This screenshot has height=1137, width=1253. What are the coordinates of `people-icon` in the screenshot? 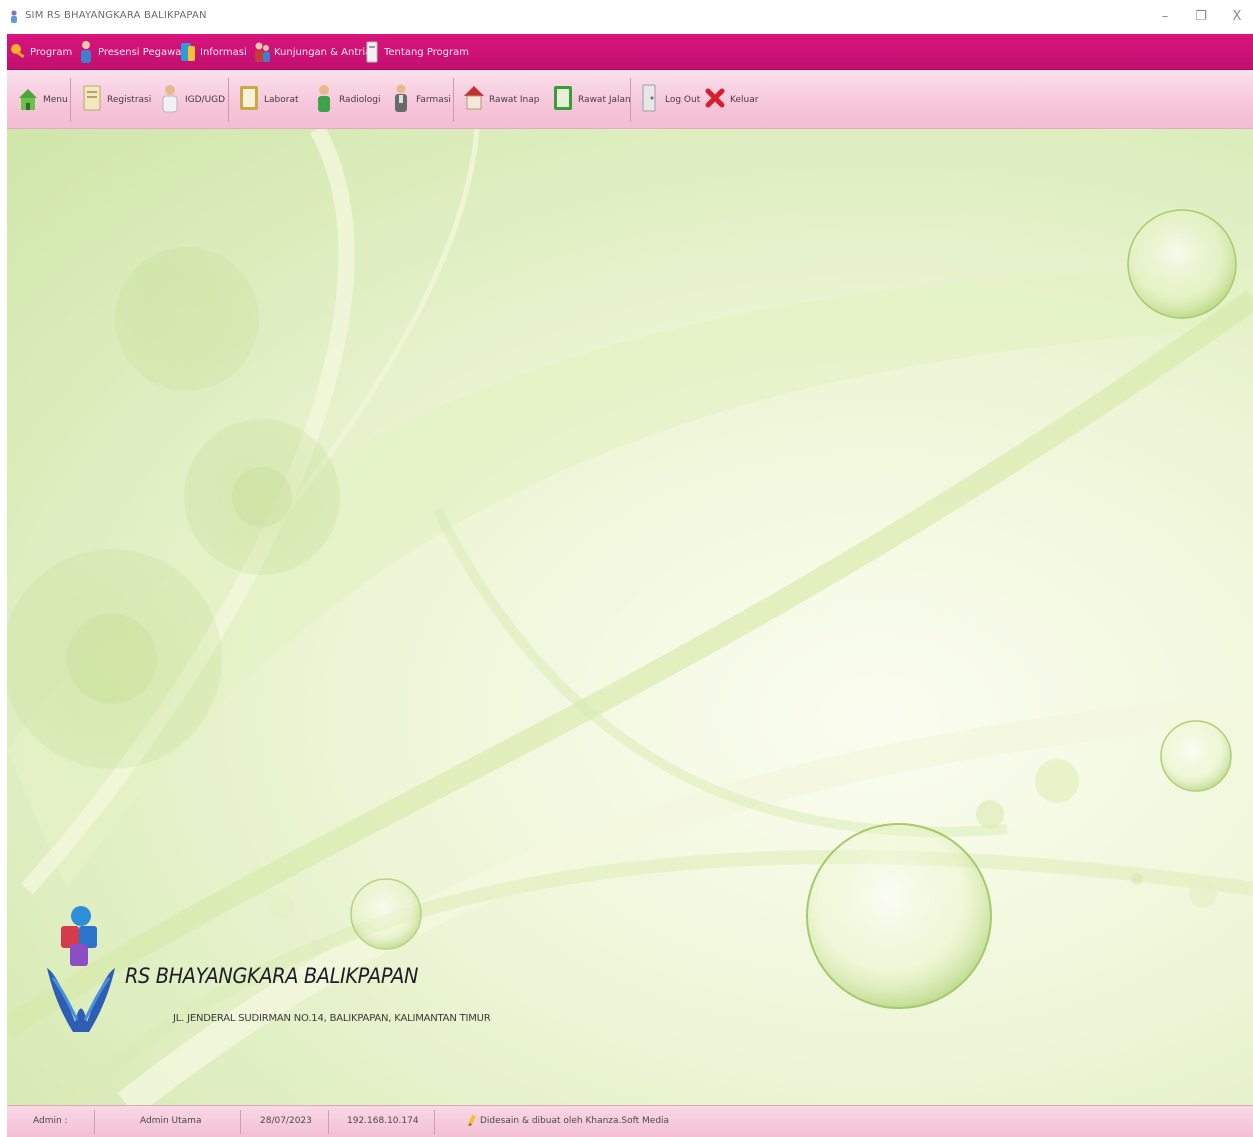 It's located at (262, 52).